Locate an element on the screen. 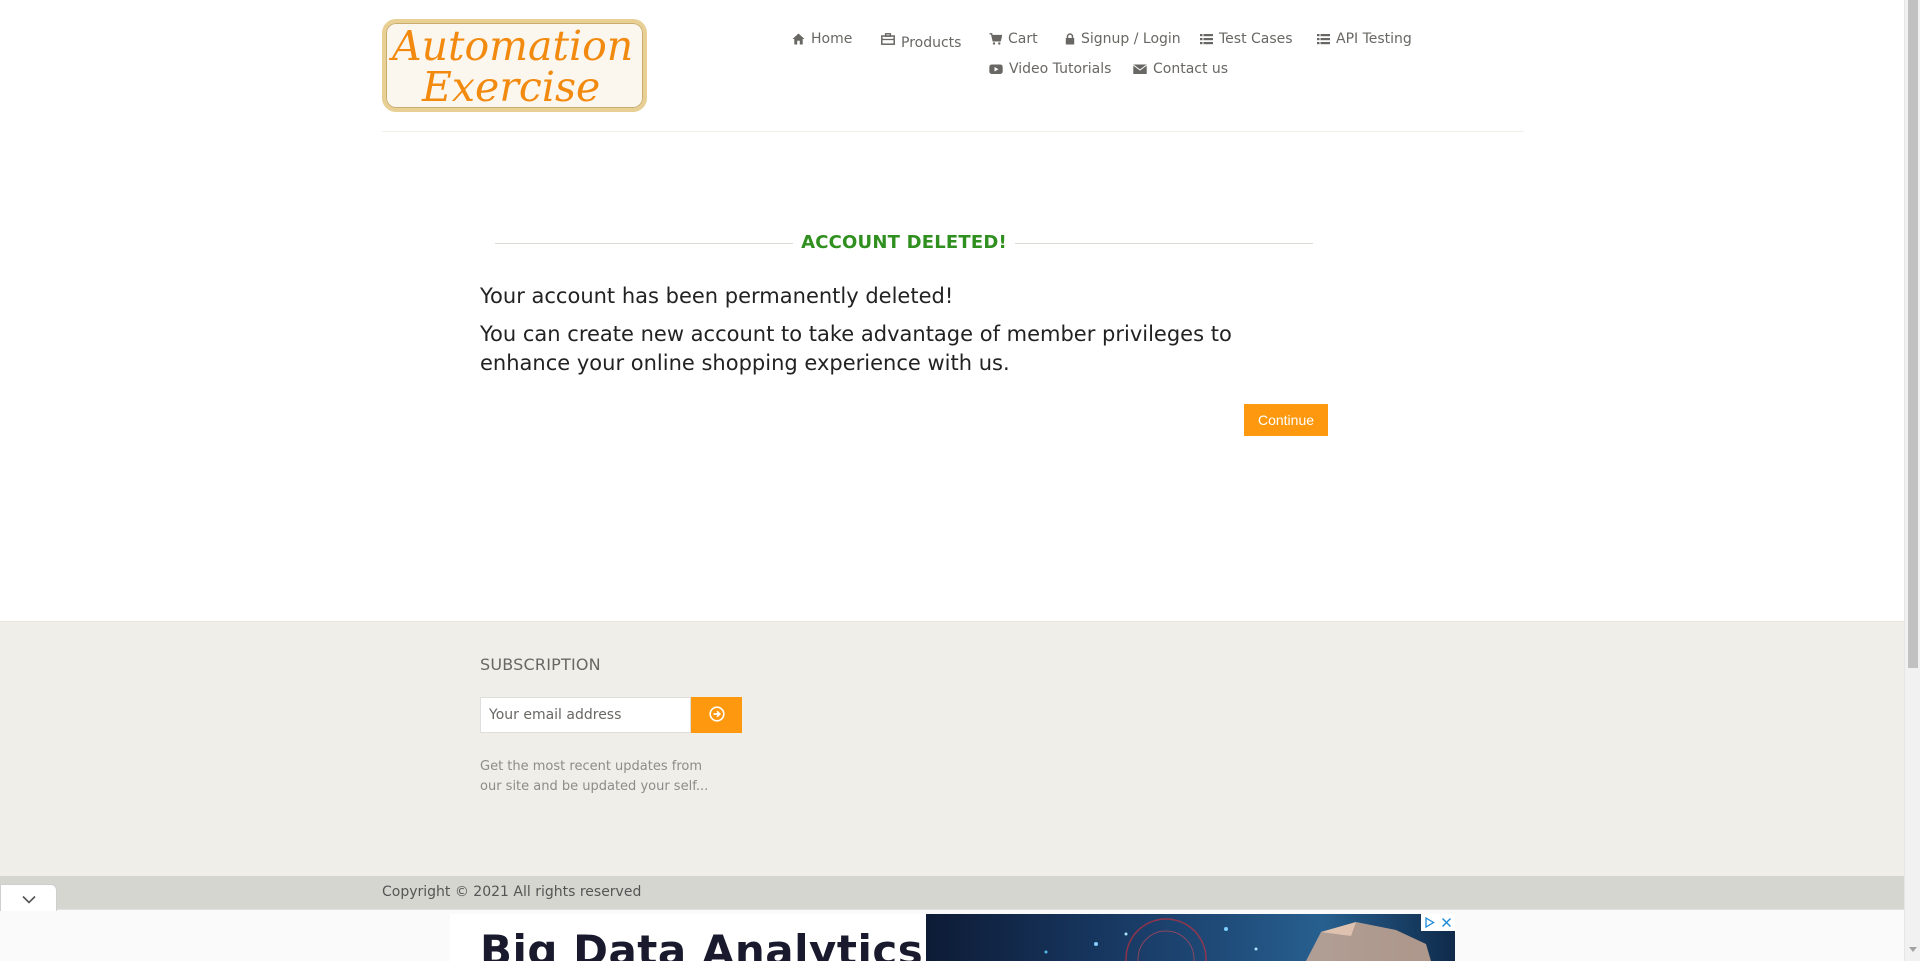  lock-icon is located at coordinates (1070, 39).